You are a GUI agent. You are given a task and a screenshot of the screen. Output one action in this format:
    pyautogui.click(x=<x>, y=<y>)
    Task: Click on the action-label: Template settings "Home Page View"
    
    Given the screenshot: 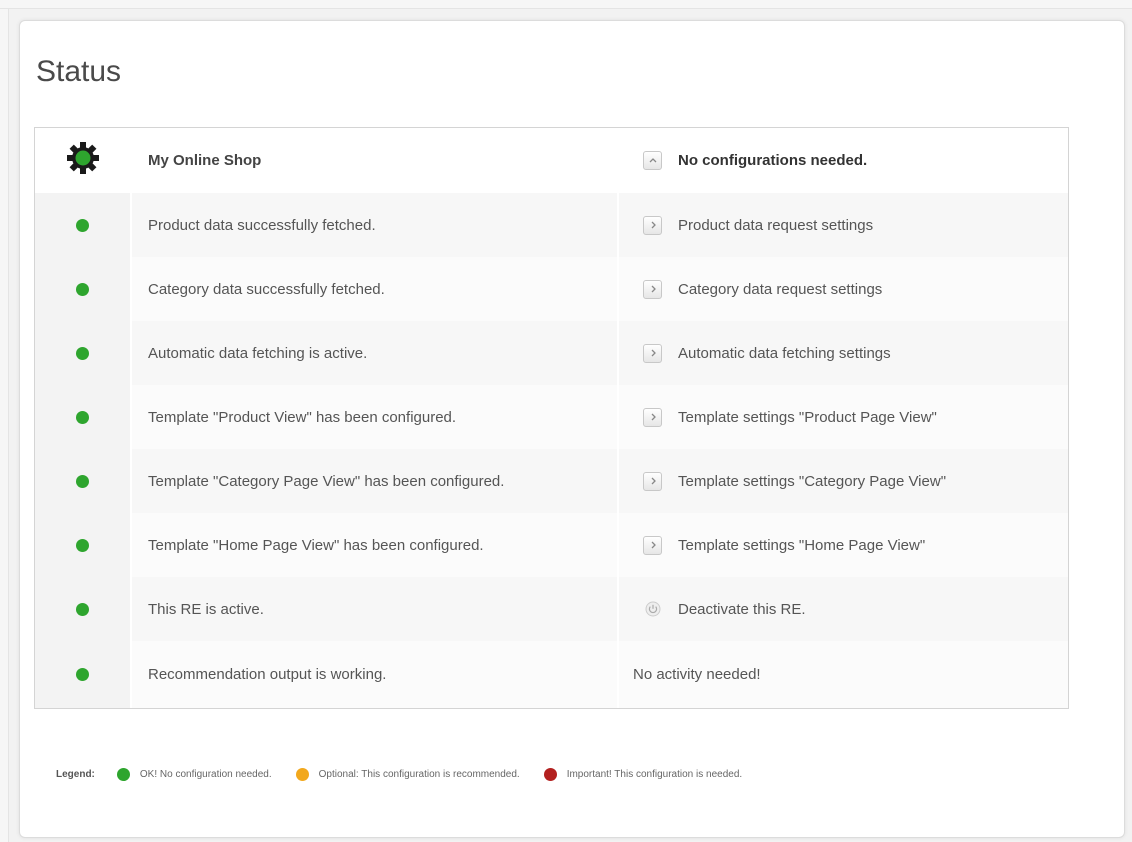 What is the action you would take?
    pyautogui.click(x=801, y=545)
    